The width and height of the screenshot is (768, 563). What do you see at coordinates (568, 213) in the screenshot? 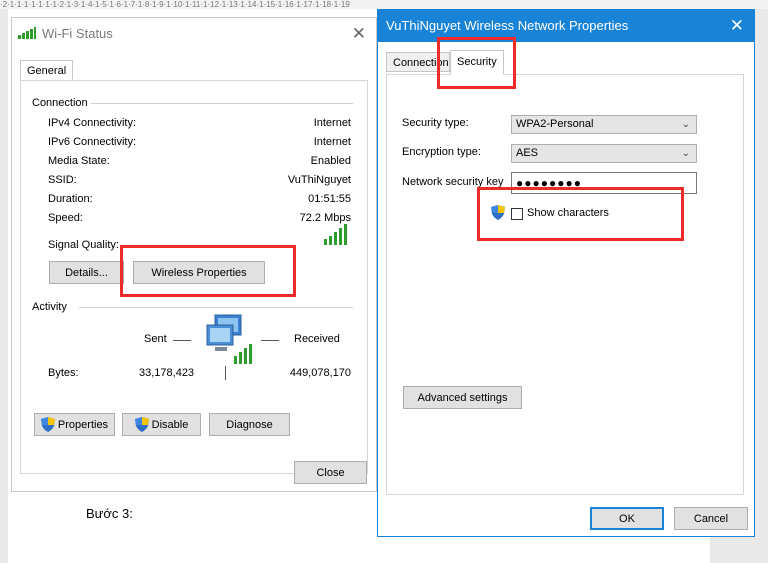
I see `show-characters-label: Show characters` at bounding box center [568, 213].